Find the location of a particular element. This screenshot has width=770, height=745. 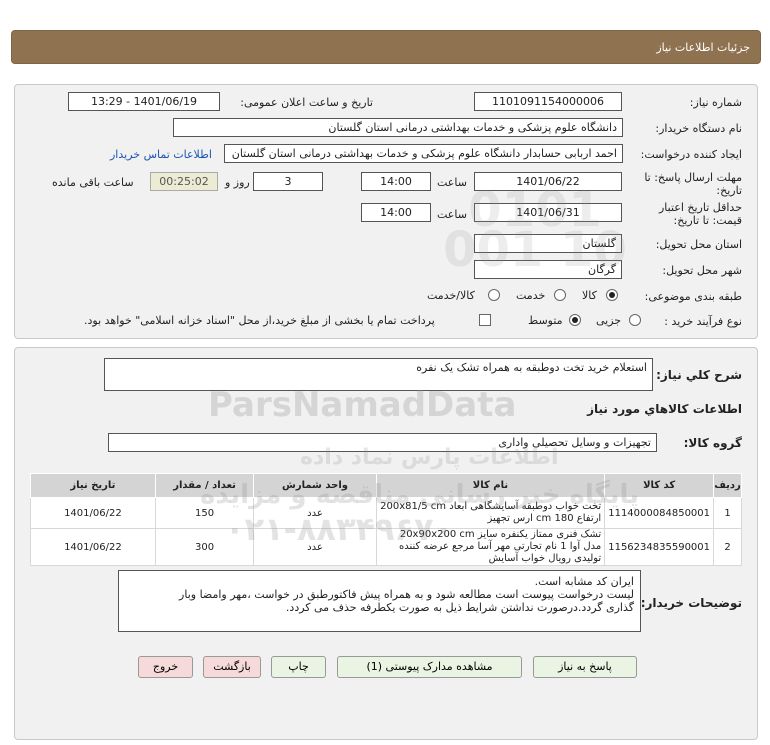

validity-time-label: ساعت is located at coordinates (452, 214).